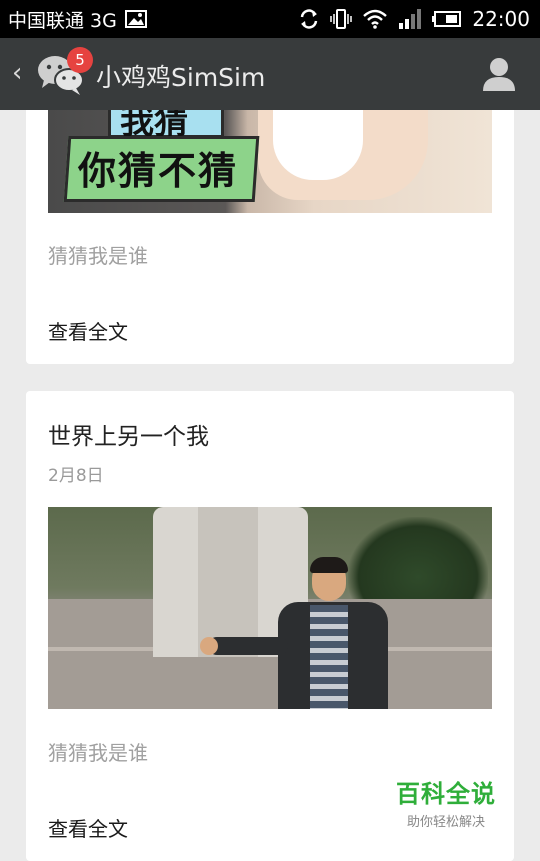 Image resolution: width=540 pixels, height=861 pixels. What do you see at coordinates (17, 73) in the screenshot?
I see `back-button: ‹` at bounding box center [17, 73].